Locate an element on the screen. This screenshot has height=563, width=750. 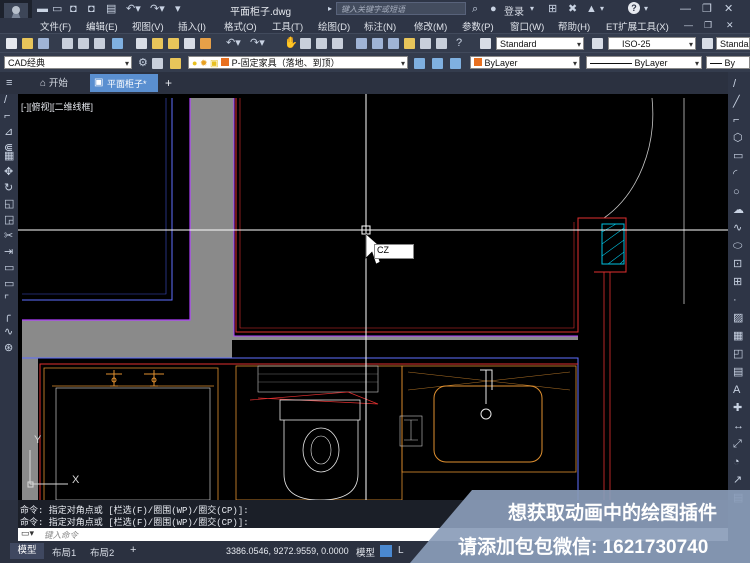
spline-icon: ∿ is located at coordinates (737, 228).